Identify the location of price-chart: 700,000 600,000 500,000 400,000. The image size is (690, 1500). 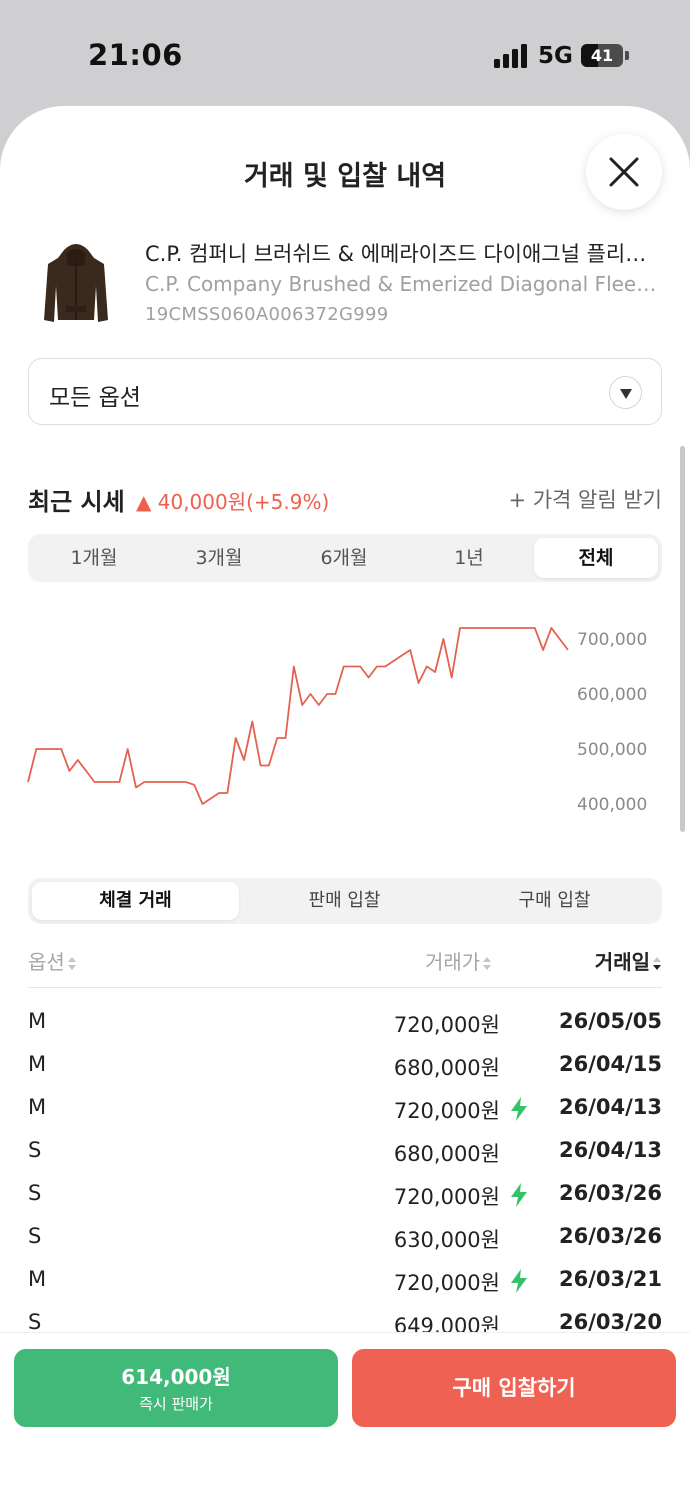
(345, 716).